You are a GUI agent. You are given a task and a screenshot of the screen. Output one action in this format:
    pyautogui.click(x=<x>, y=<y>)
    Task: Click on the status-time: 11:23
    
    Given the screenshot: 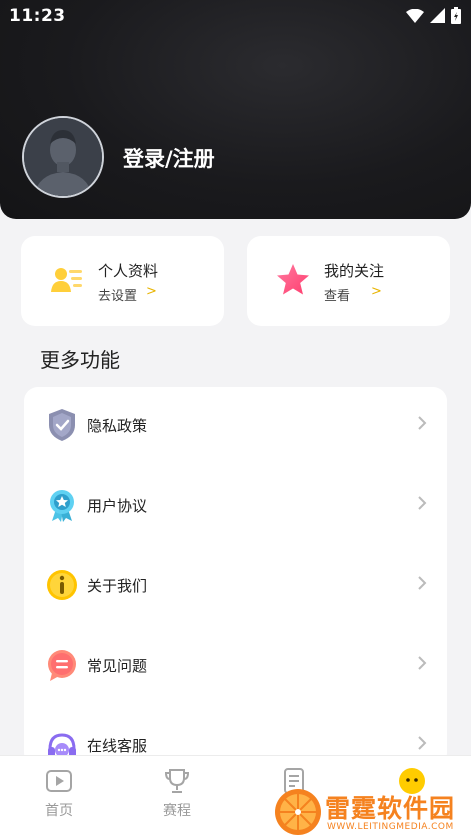 What is the action you would take?
    pyautogui.click(x=37, y=16)
    